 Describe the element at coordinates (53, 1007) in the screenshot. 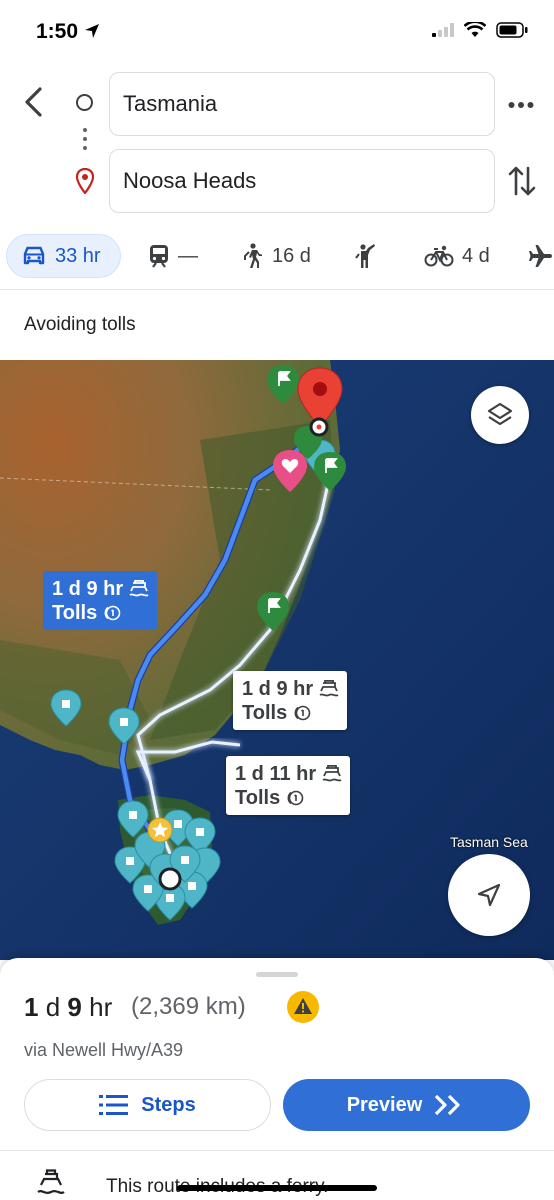

I see `duration-days-unit: d` at that location.